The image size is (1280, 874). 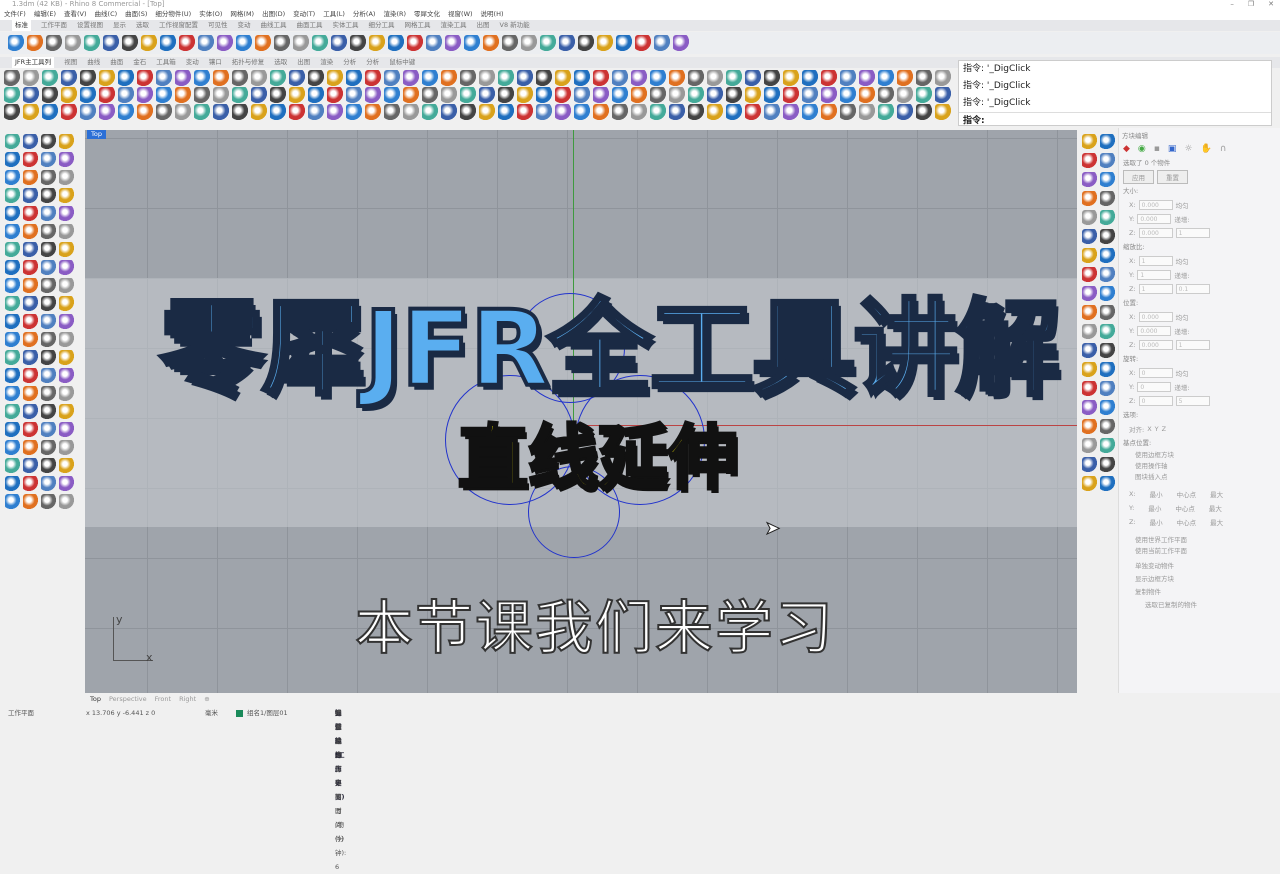 I want to click on jfr-tab-10: 出图, so click(x=303, y=62).